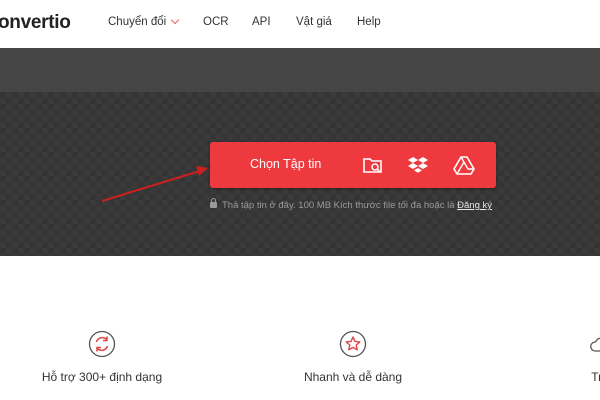  I want to click on nav-convert-menu: Chuyển đổi, so click(144, 21).